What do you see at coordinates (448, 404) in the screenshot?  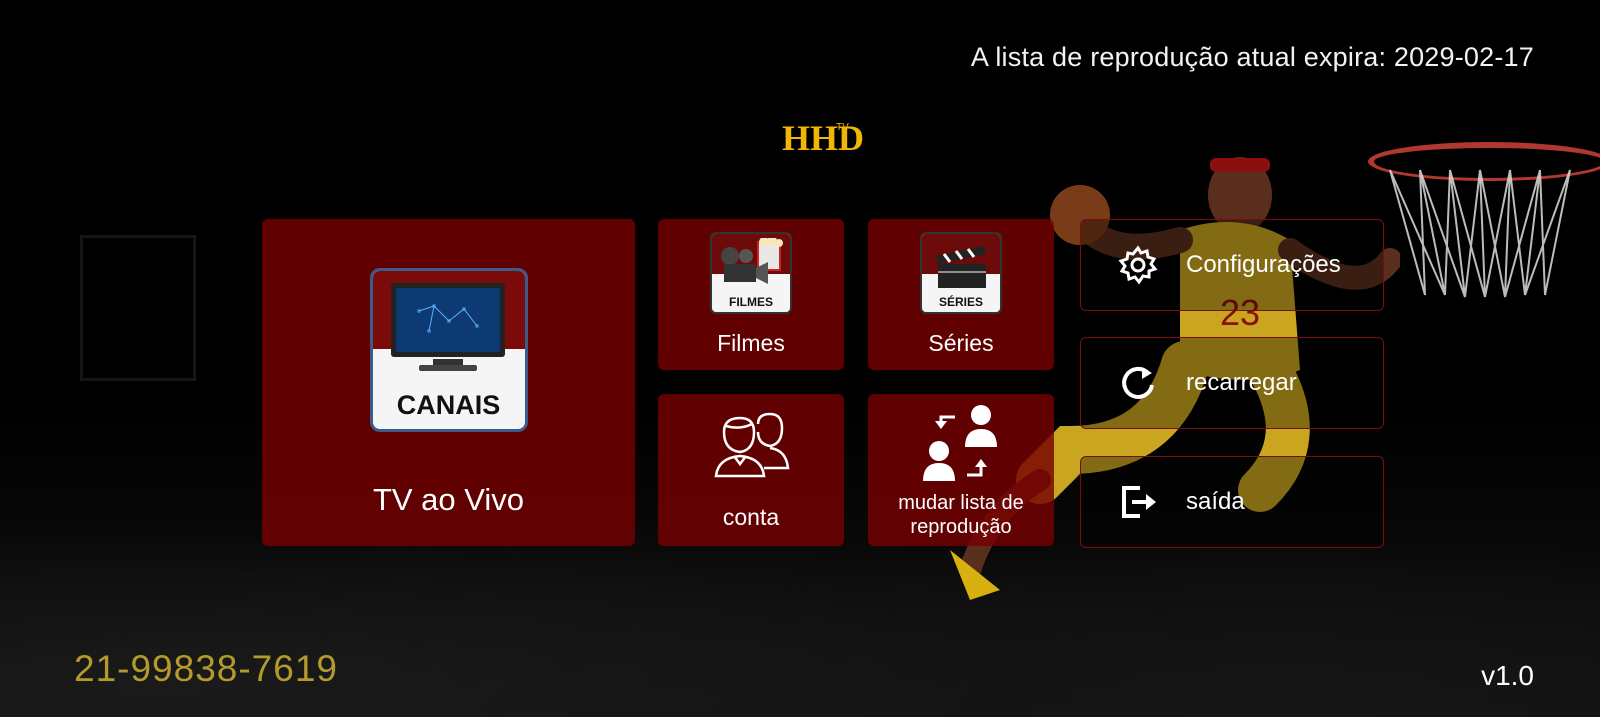 I see `canais-caption: CANAIS` at bounding box center [448, 404].